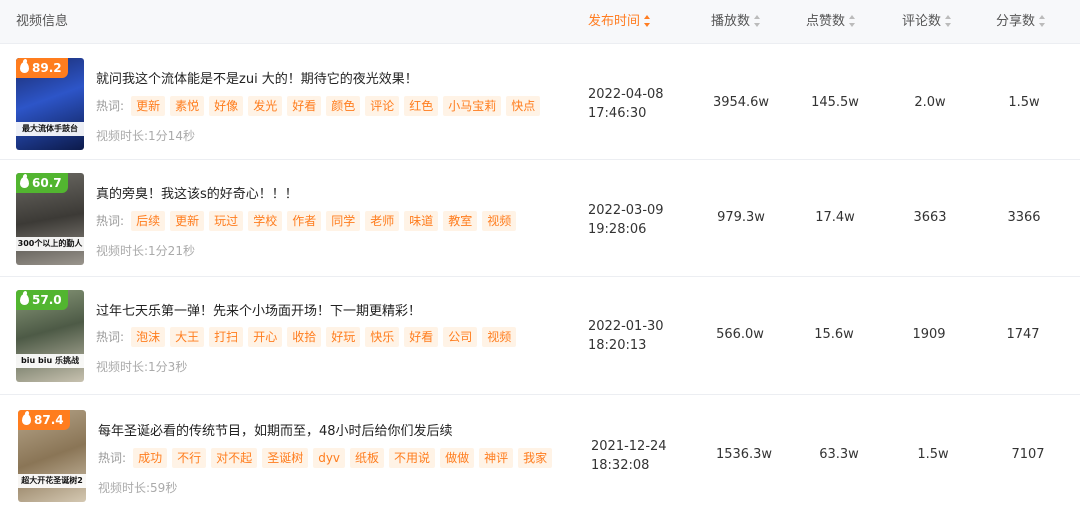 The image size is (1080, 517). I want to click on header-plays-label: 播放数, so click(731, 21).